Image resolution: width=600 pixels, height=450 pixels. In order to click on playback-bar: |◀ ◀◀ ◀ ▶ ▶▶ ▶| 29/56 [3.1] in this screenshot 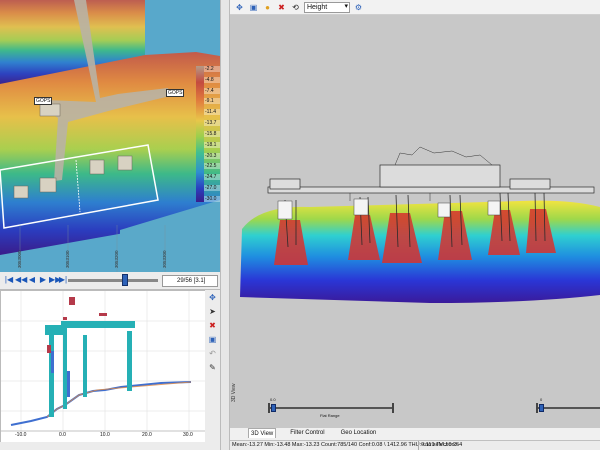, I will do `click(110, 281)`.